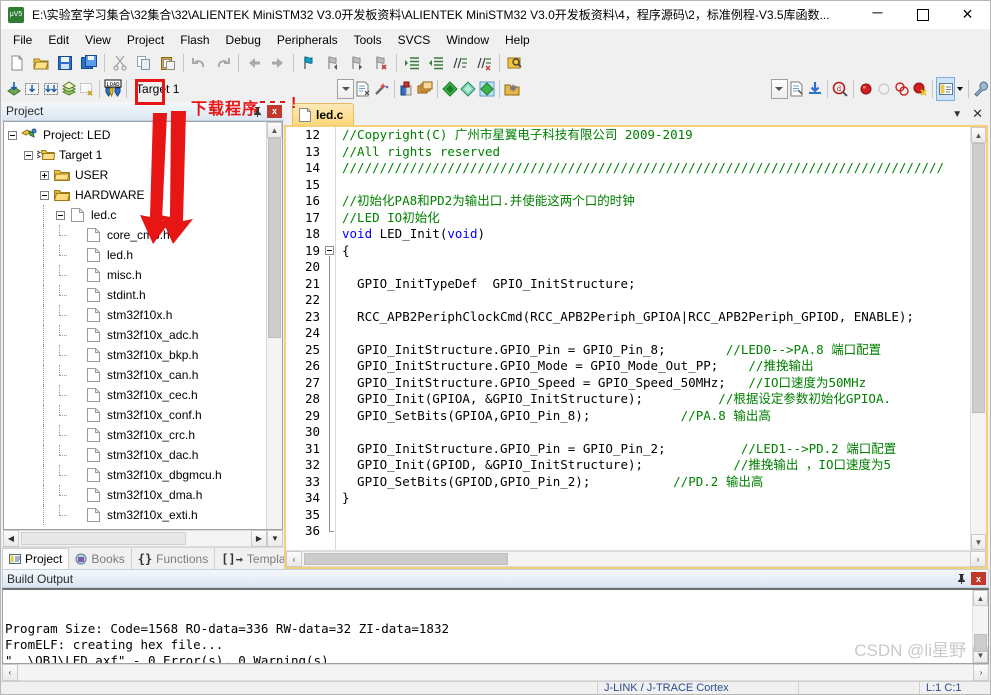 This screenshot has height=695, width=991. Describe the element at coordinates (135, 415) in the screenshot. I see `tree-item-stm32f10x-conf-h: stm32f10x_conf.h` at that location.